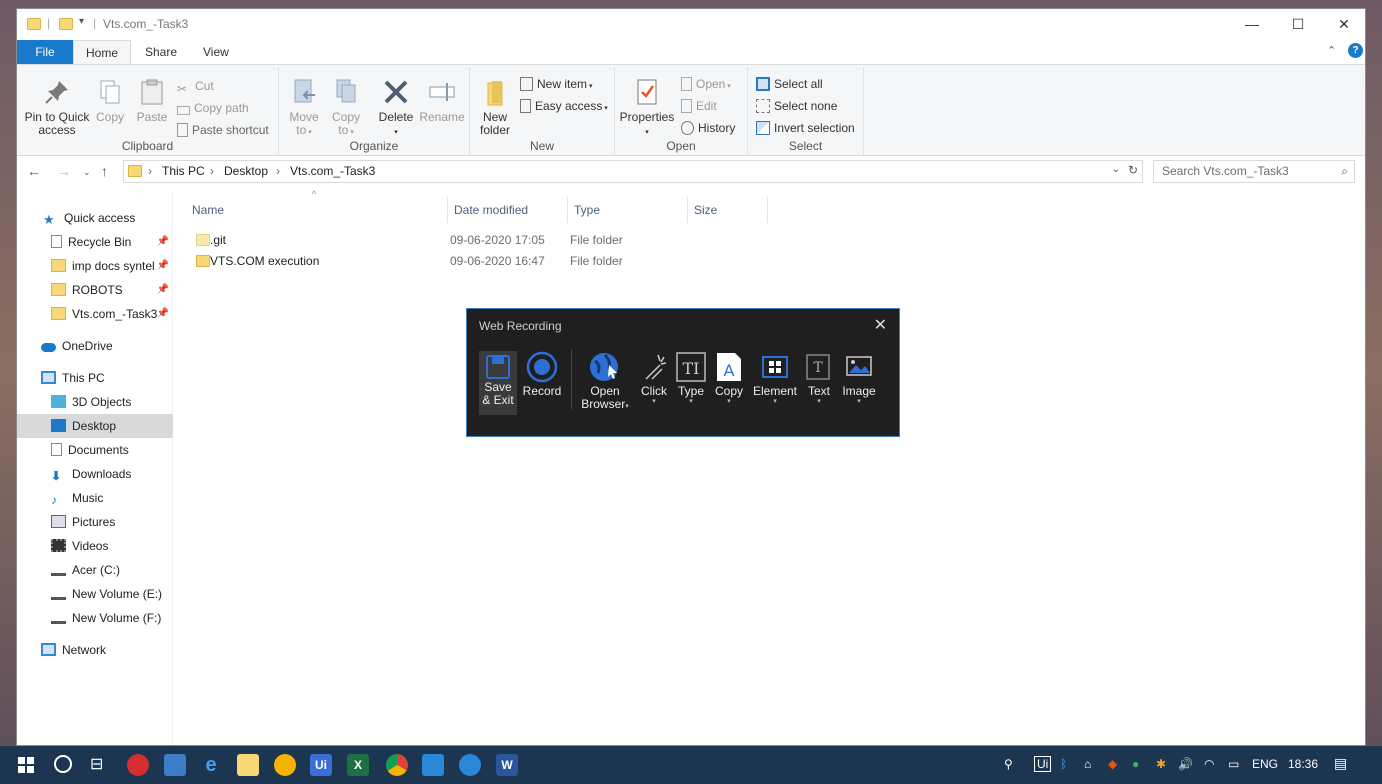 Image resolution: width=1382 pixels, height=784 pixels. What do you see at coordinates (708, 128) in the screenshot?
I see `history-button: History` at bounding box center [708, 128].